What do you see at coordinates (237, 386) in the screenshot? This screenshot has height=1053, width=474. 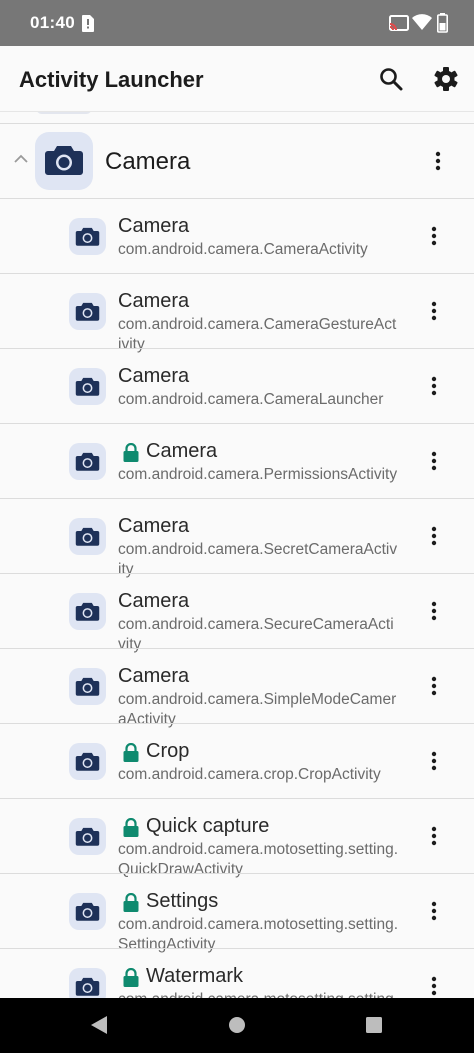 I see `activity-list-item: Camera com.android.camera.CameraLauncher` at bounding box center [237, 386].